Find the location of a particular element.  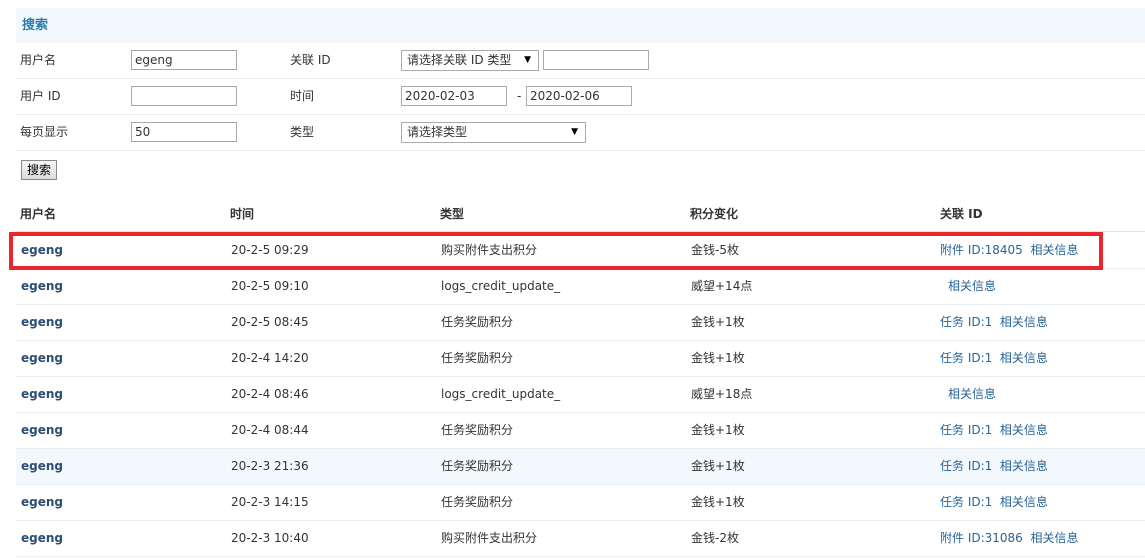

related-id-link: 附件 ID:18405 is located at coordinates (981, 250).